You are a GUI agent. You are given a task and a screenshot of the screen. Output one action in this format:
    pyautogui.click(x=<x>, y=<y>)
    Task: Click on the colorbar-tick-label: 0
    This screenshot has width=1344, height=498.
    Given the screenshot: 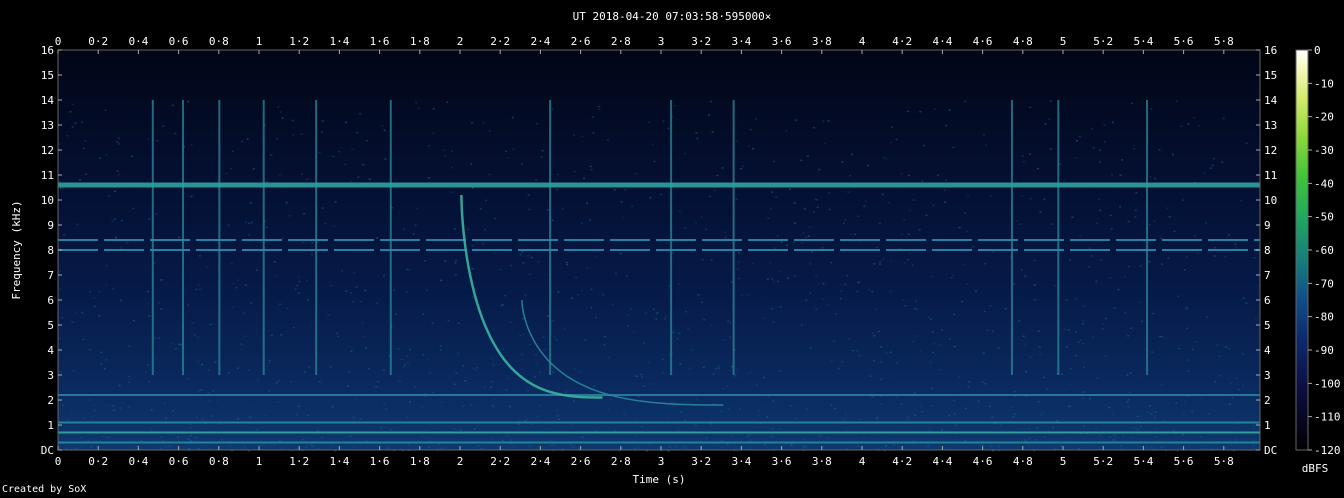 What is the action you would take?
    pyautogui.click(x=1317, y=50)
    